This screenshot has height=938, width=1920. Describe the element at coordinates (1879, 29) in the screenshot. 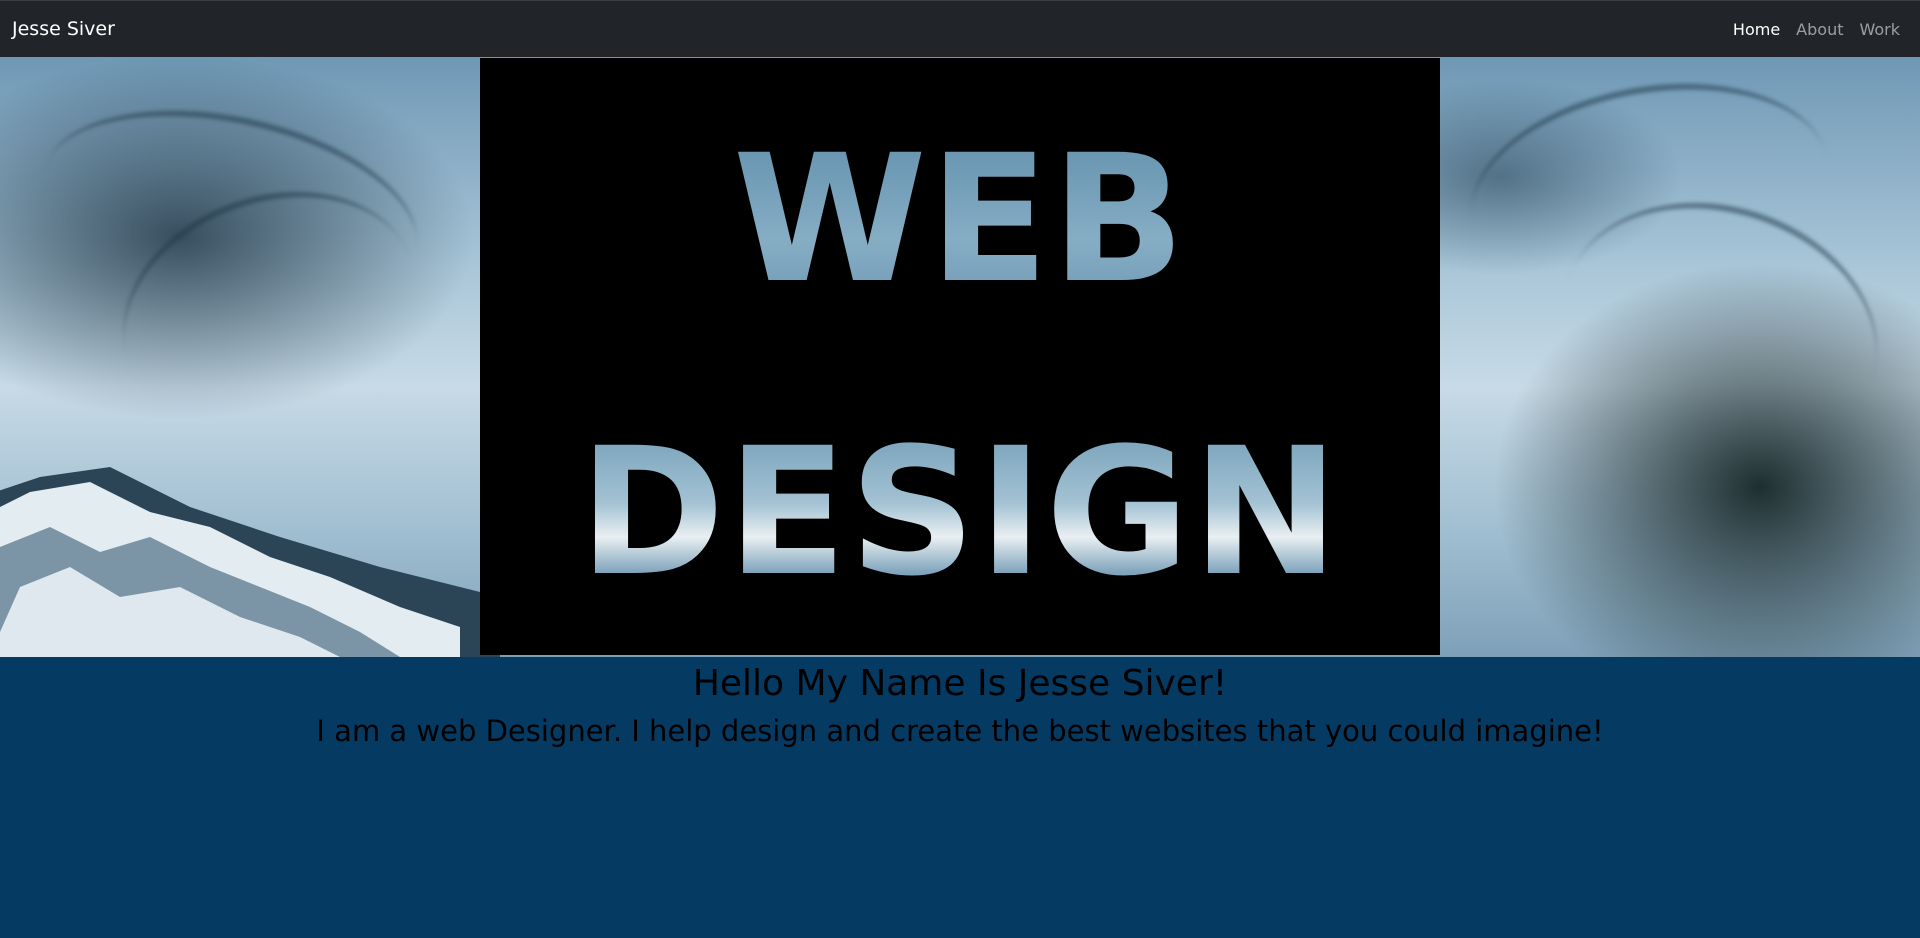

I see `nav-link-work: Work` at that location.